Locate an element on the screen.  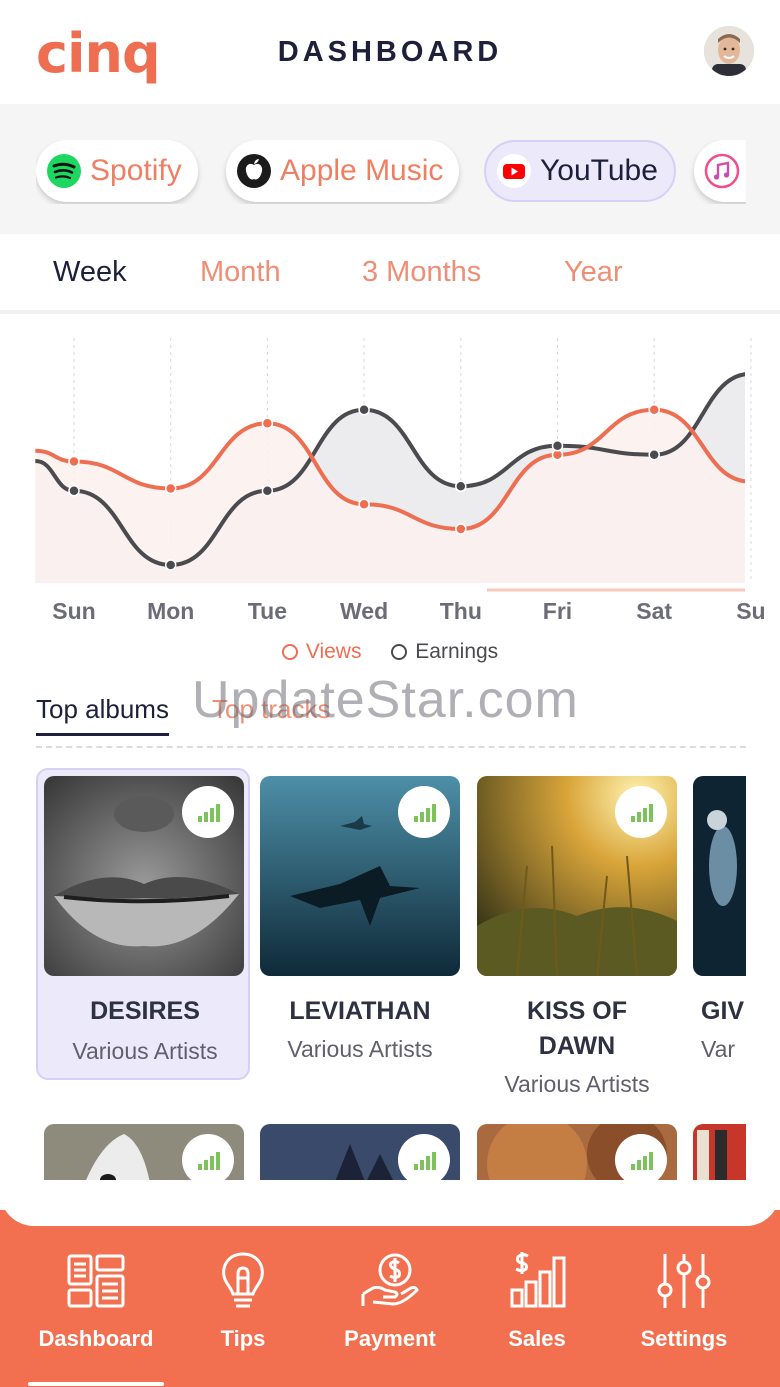
legend-earnings: Earnings is located at coordinates (444, 652).